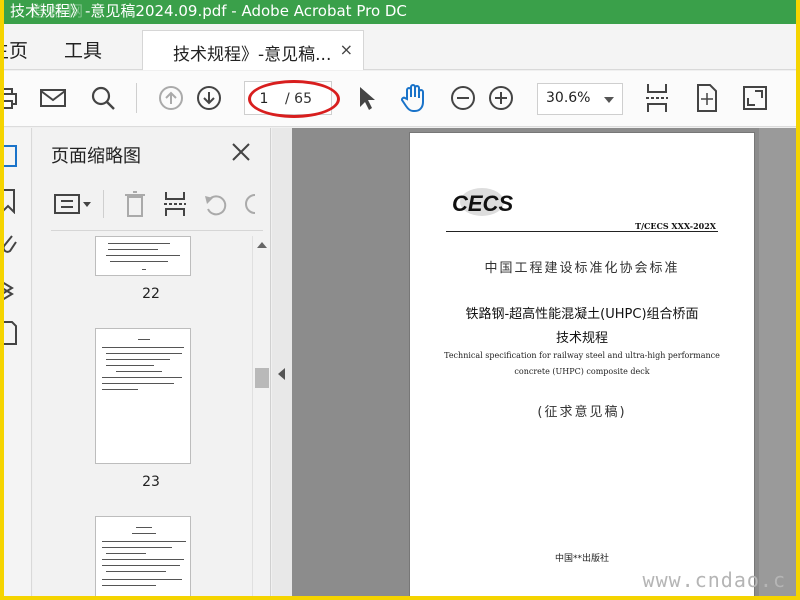 The width and height of the screenshot is (800, 600). Describe the element at coordinates (675, 226) in the screenshot. I see `standard-code: T/CECS XXX-202X` at that location.